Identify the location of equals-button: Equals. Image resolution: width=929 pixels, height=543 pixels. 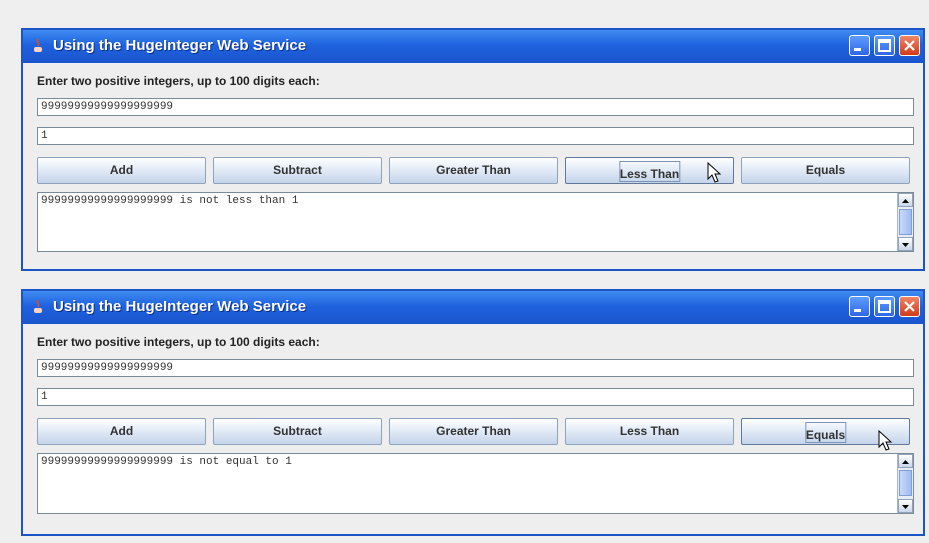
(825, 170).